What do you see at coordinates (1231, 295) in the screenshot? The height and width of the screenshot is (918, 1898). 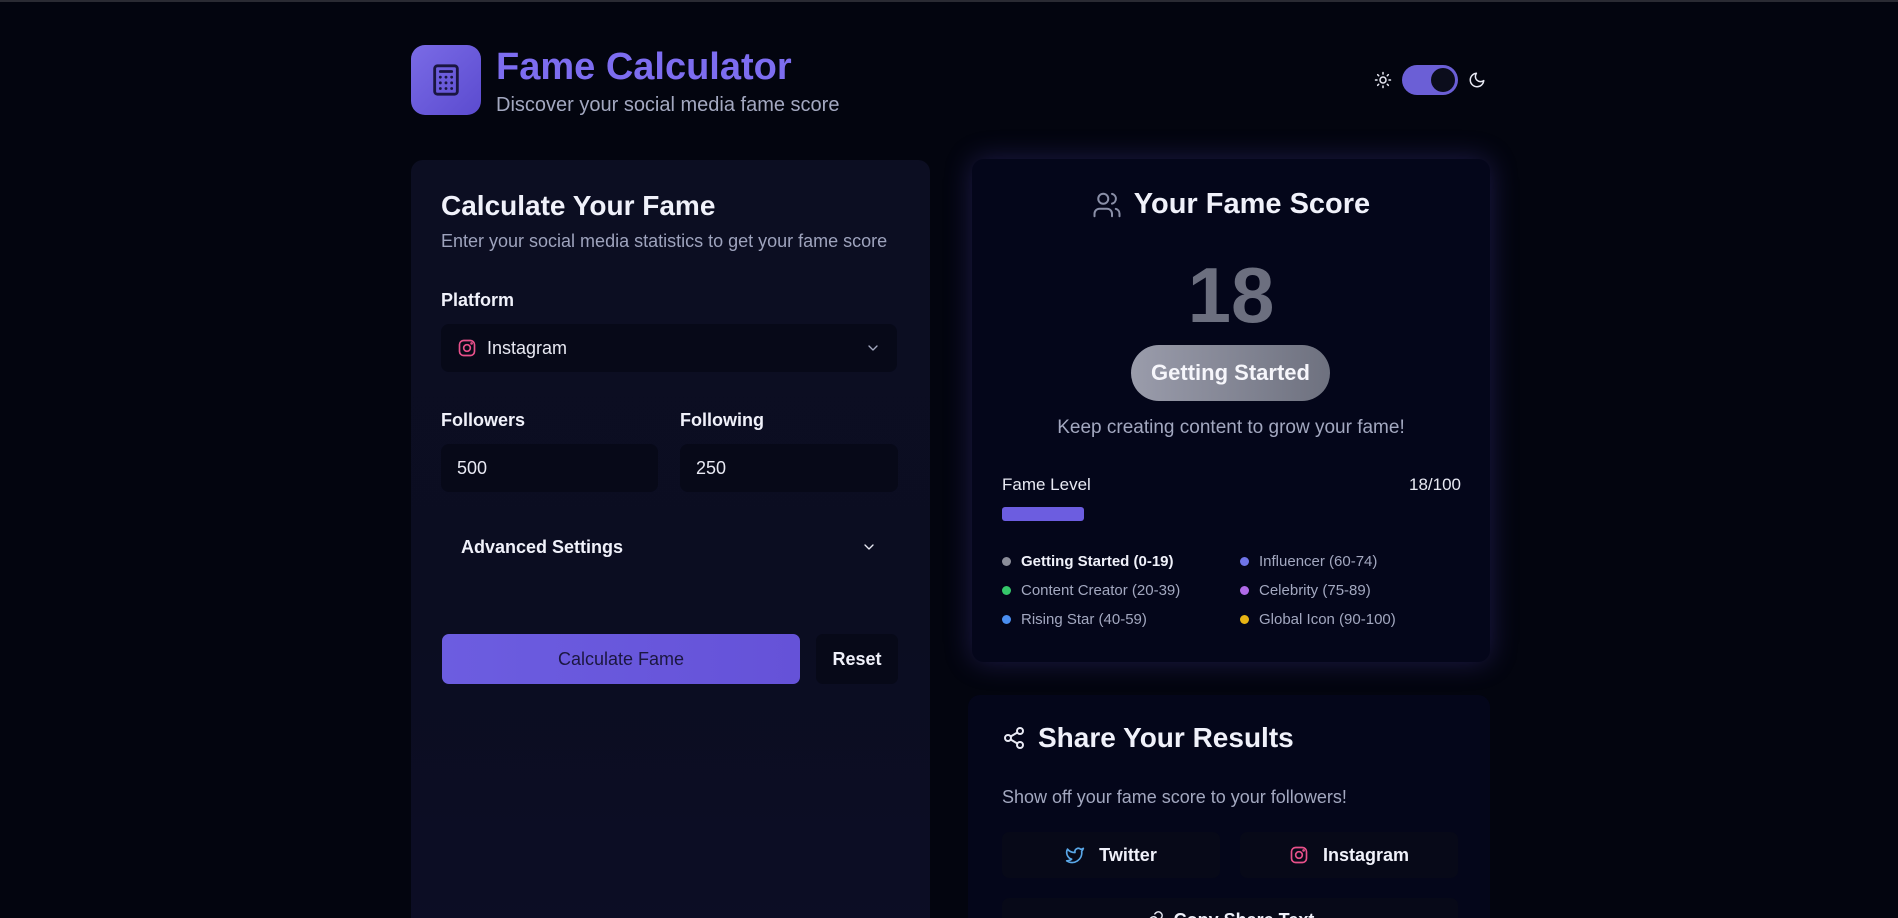 I see `score-value: 18` at bounding box center [1231, 295].